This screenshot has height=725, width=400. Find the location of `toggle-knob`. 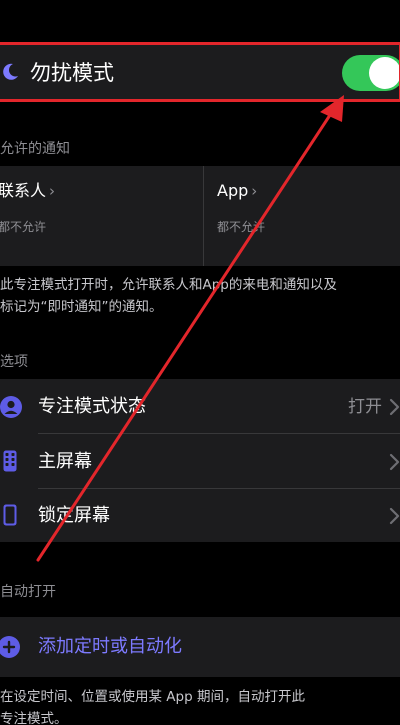

toggle-knob is located at coordinates (384, 73).